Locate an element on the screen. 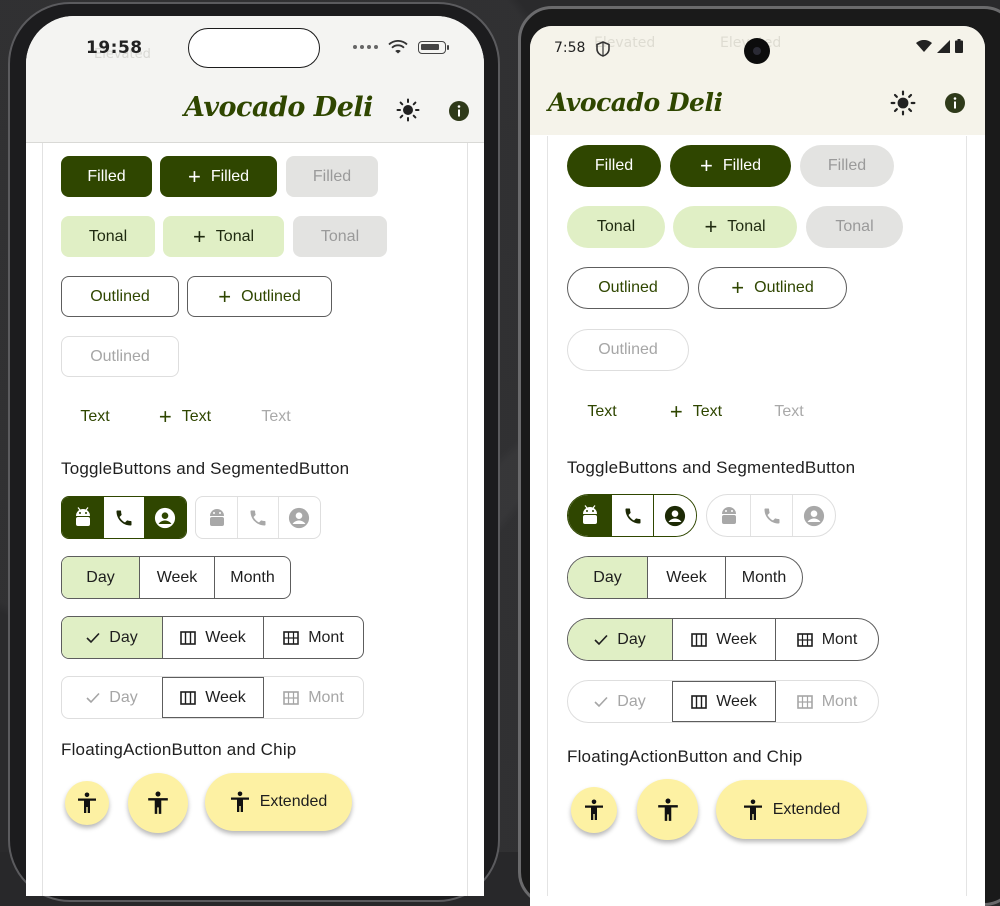 The height and width of the screenshot is (906, 1000). cellular-icon is located at coordinates (365, 47).